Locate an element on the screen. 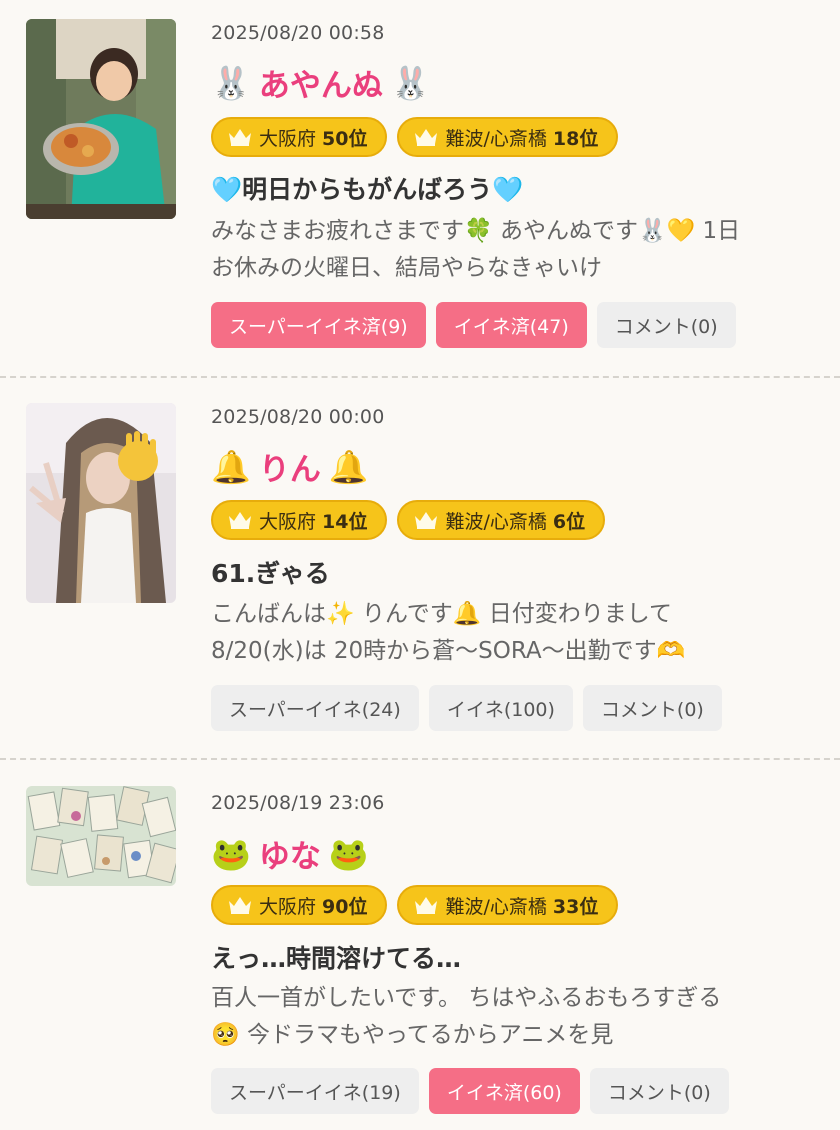 The image size is (840, 1130). like-button: イイネ(100) is located at coordinates (500, 708).